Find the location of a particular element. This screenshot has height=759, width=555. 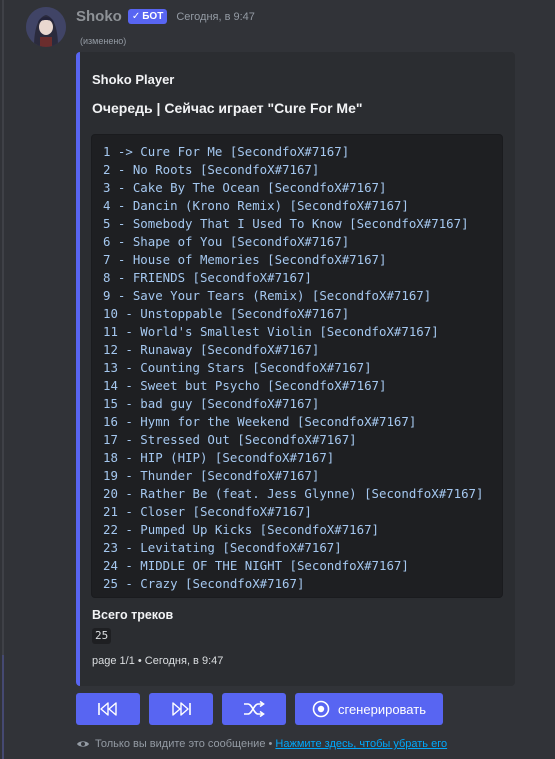

queue-item: 12 - Runaway [SecondfoX#7167] is located at coordinates (211, 349).